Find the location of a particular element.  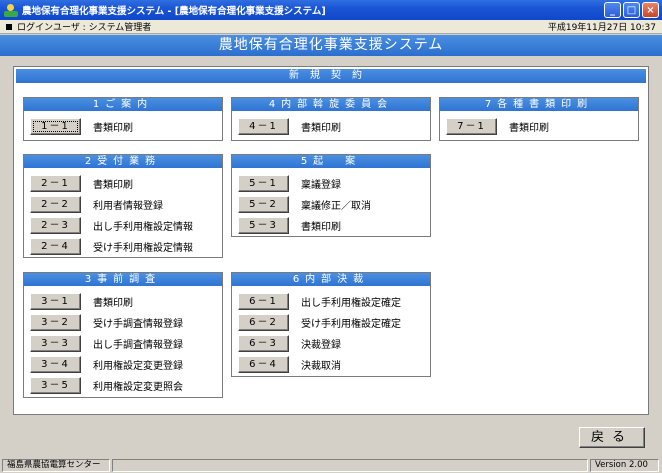

maximize-button: □ is located at coordinates (631, 10).